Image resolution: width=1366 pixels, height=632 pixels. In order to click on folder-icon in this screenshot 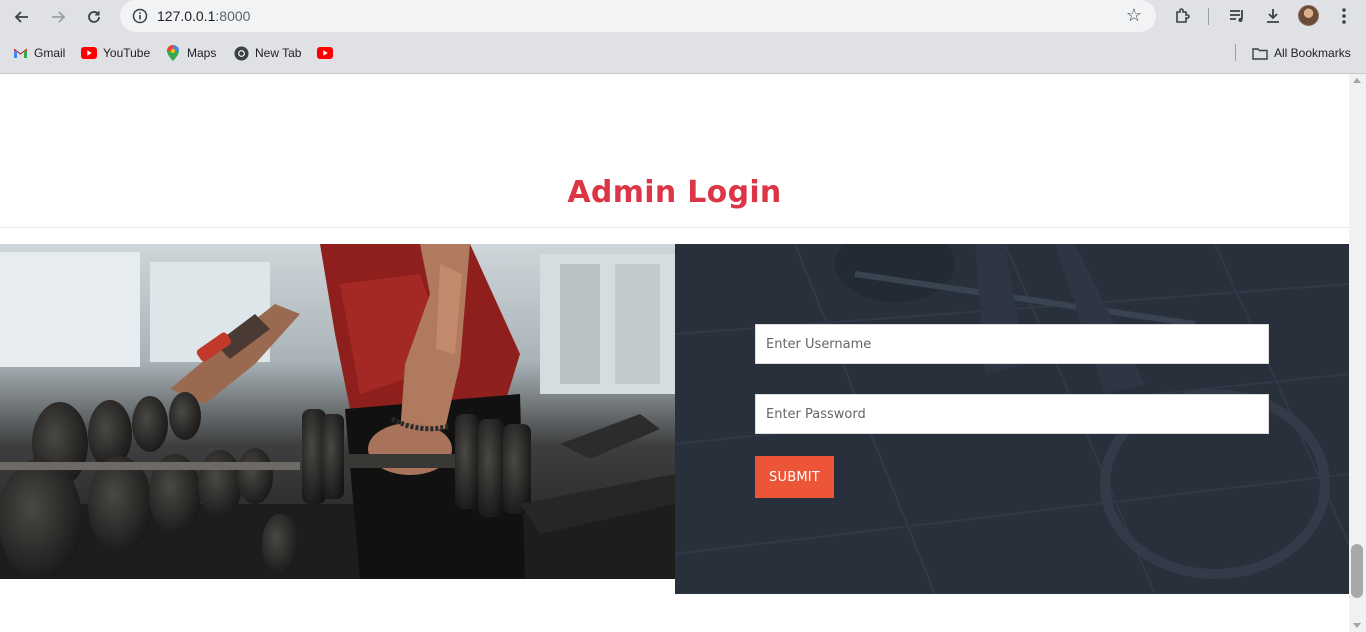, I will do `click(1260, 53)`.